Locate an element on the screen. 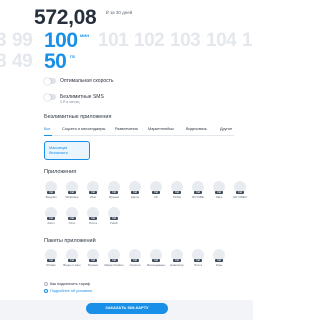  tab-other: Другое is located at coordinates (226, 129).